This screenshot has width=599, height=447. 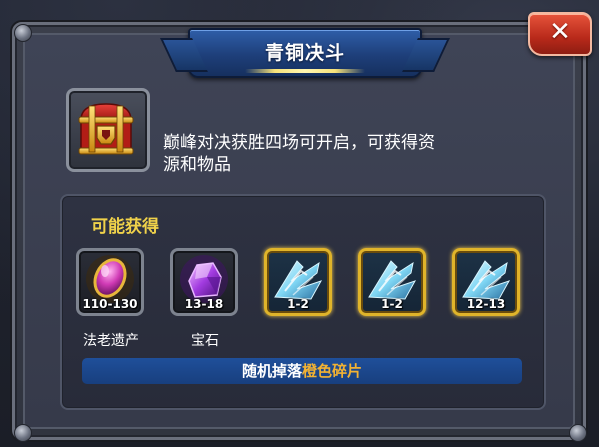 What do you see at coordinates (205, 341) in the screenshot?
I see `item-label: 宝石` at bounding box center [205, 341].